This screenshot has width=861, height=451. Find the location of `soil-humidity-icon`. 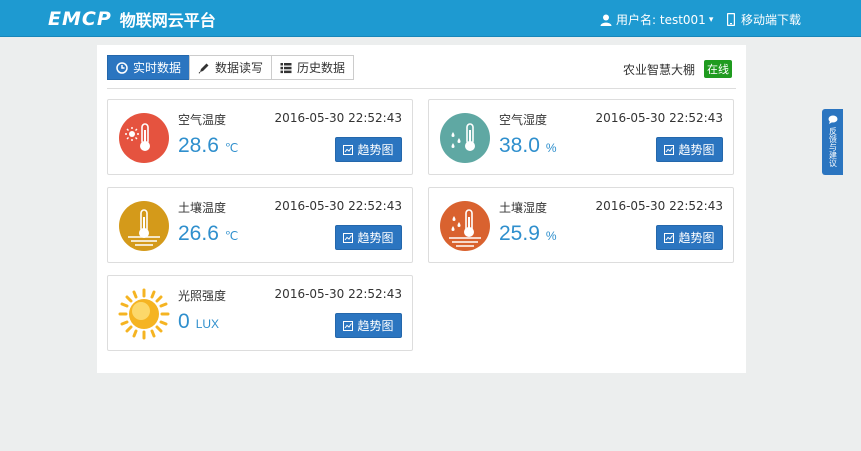

soil-humidity-icon is located at coordinates (465, 226).